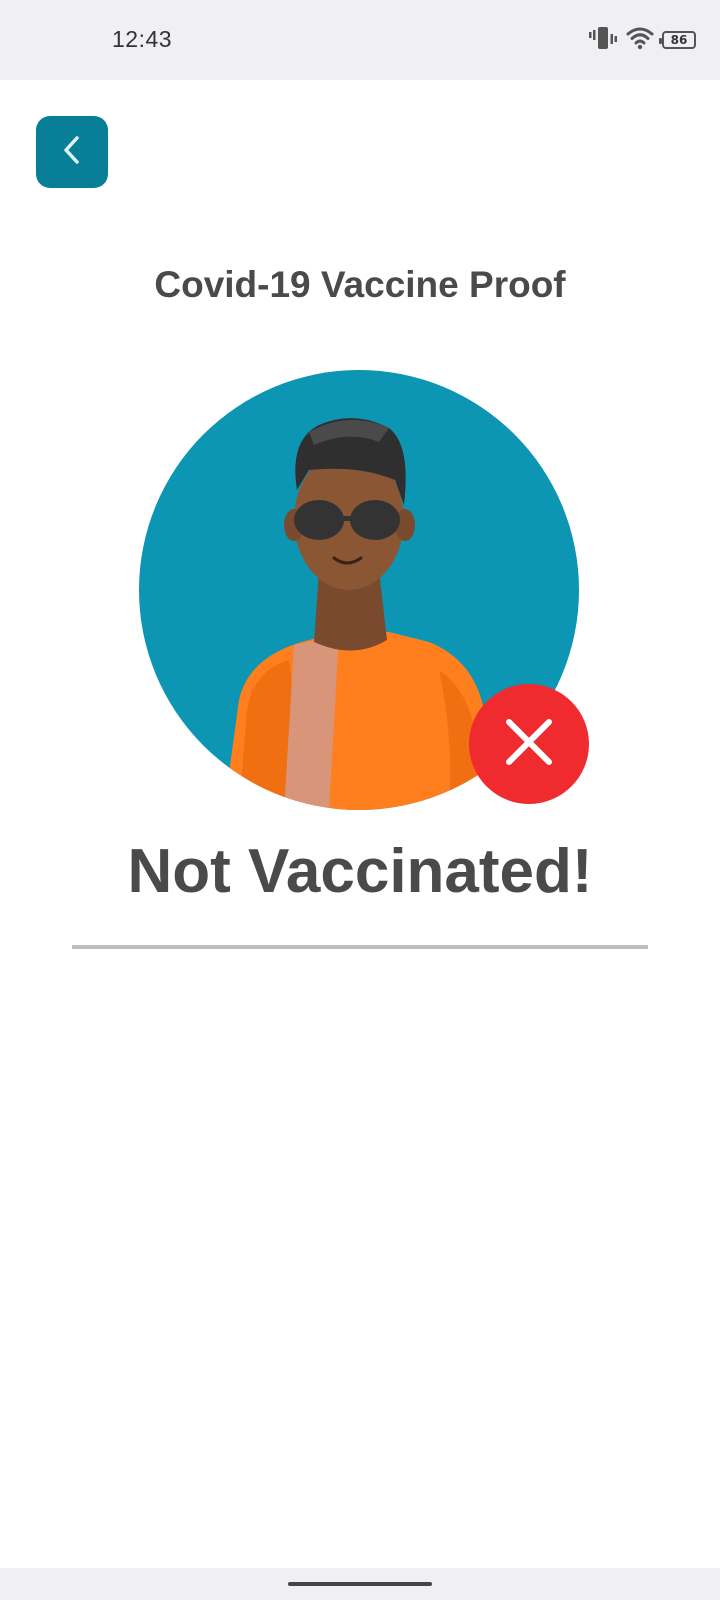 This screenshot has width=720, height=1600. I want to click on status-icons: 86, so click(642, 40).